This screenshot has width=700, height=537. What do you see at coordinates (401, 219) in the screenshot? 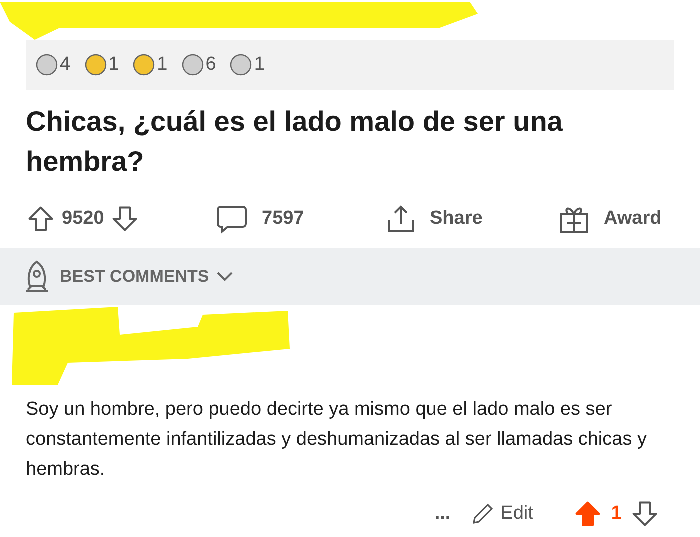
I see `share-icon` at bounding box center [401, 219].